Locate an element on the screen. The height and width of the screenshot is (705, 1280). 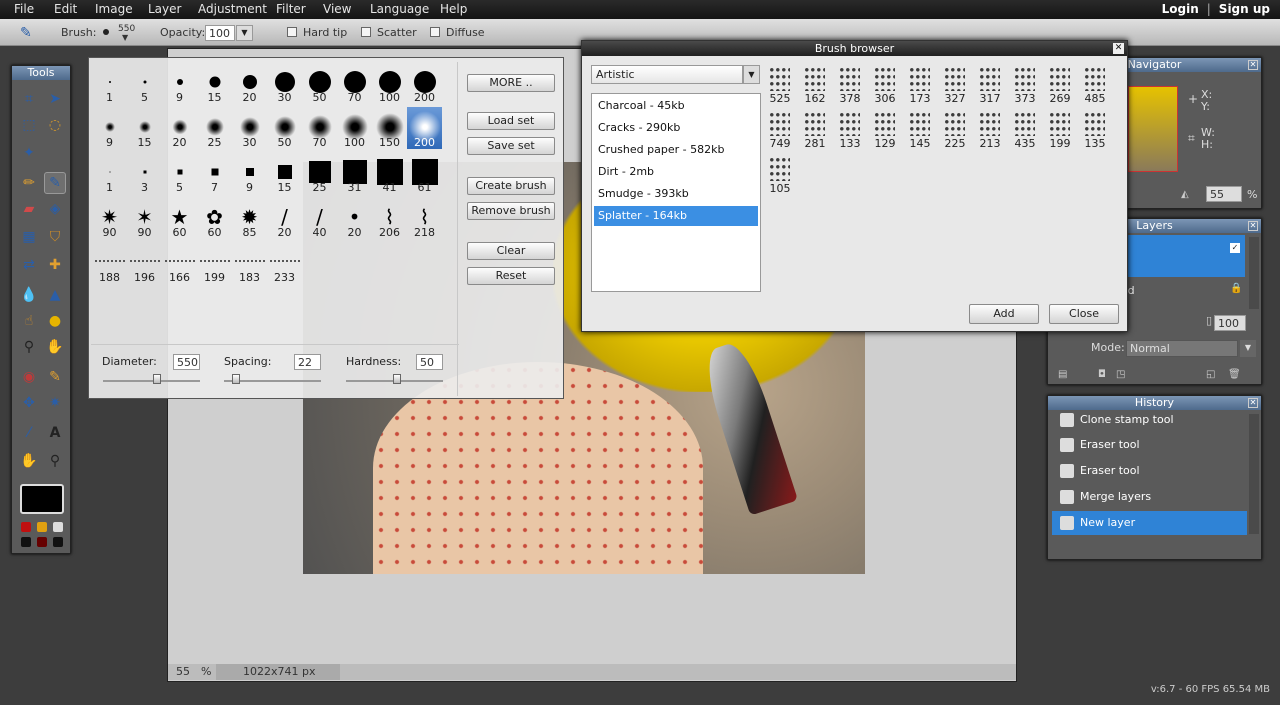
history-item-selected: New layer is located at coordinates (1149, 523).